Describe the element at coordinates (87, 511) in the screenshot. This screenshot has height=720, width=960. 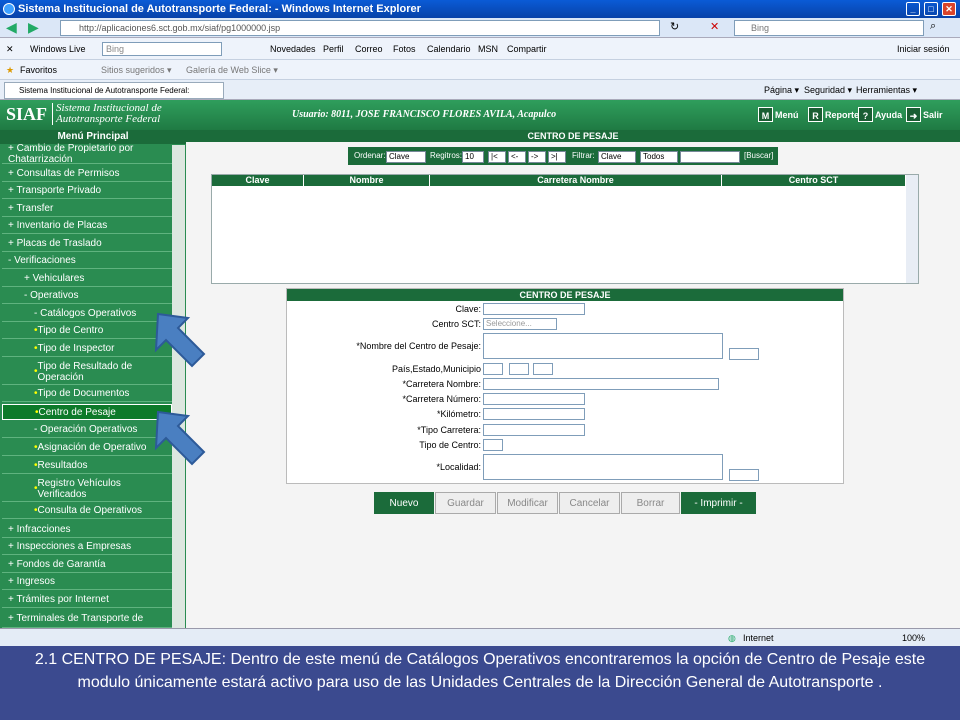
I see `menu-item: • Consulta de Operativos` at that location.